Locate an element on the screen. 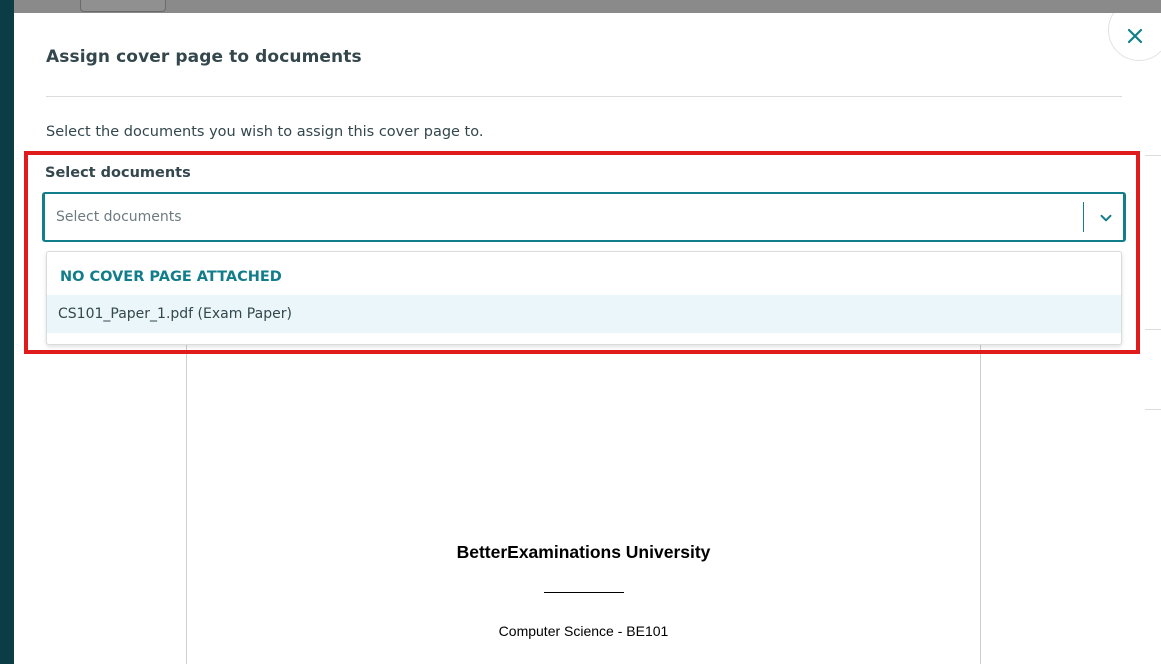 Image resolution: width=1161 pixels, height=664 pixels. background-edge-lines is located at coordinates (1153, 283).